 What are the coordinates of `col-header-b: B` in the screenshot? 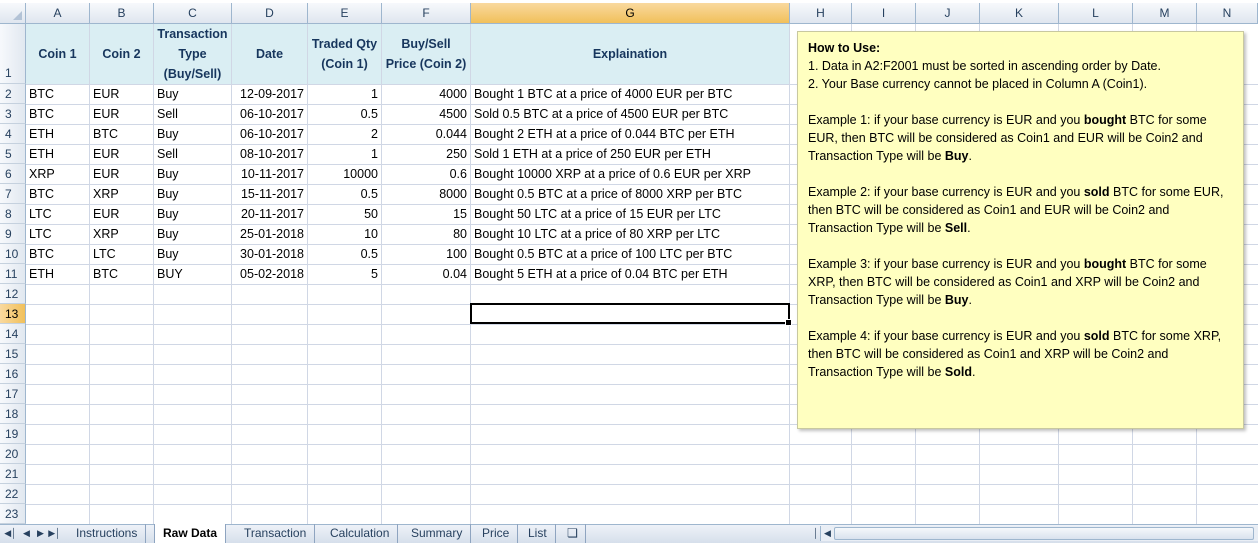 It's located at (122, 13).